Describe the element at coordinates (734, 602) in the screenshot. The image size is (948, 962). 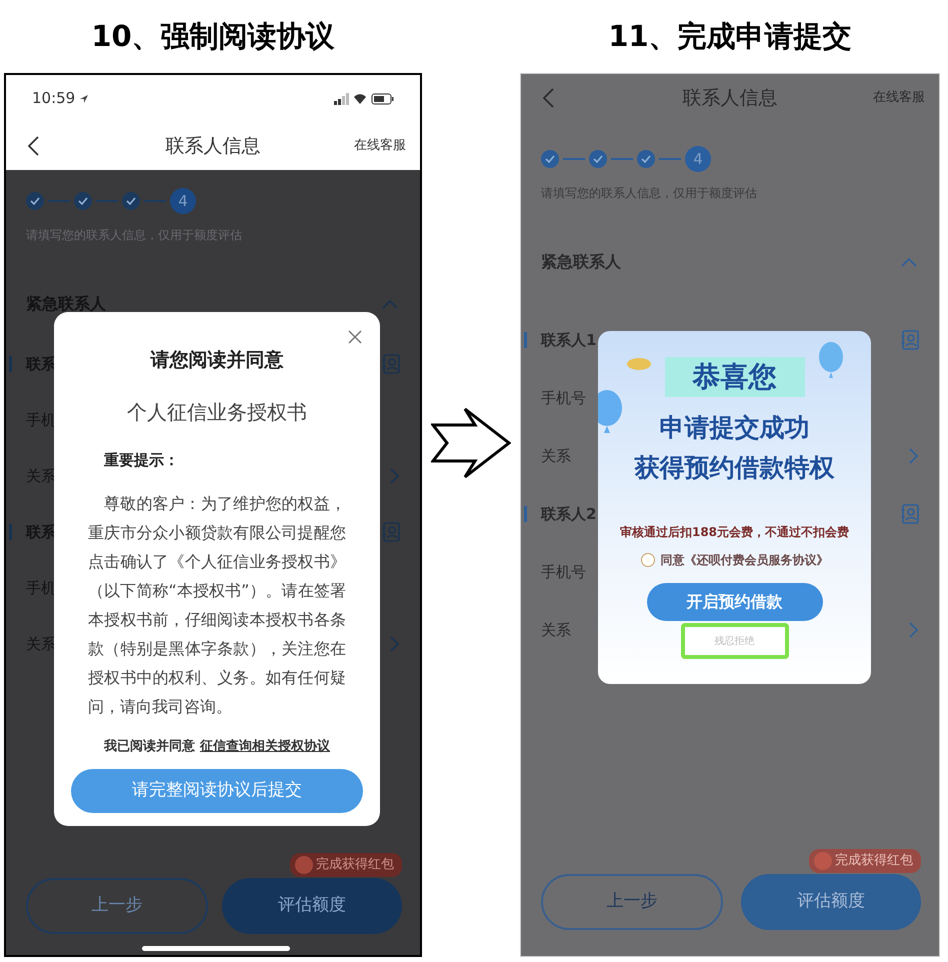
I see `primary-button: 开启预约借款` at that location.